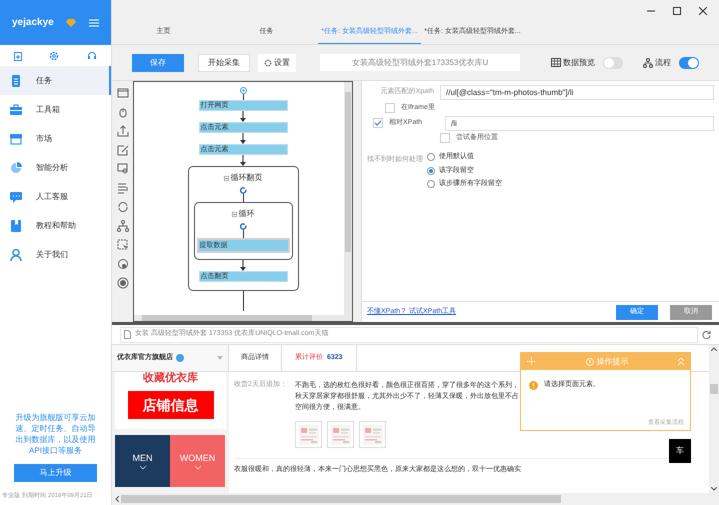 Image resolution: width=719 pixels, height=505 pixels. Describe the element at coordinates (577, 92) in the screenshot. I see `xpath-field: //ul[@class="tm-m-photos-thumb"]/li` at that location.